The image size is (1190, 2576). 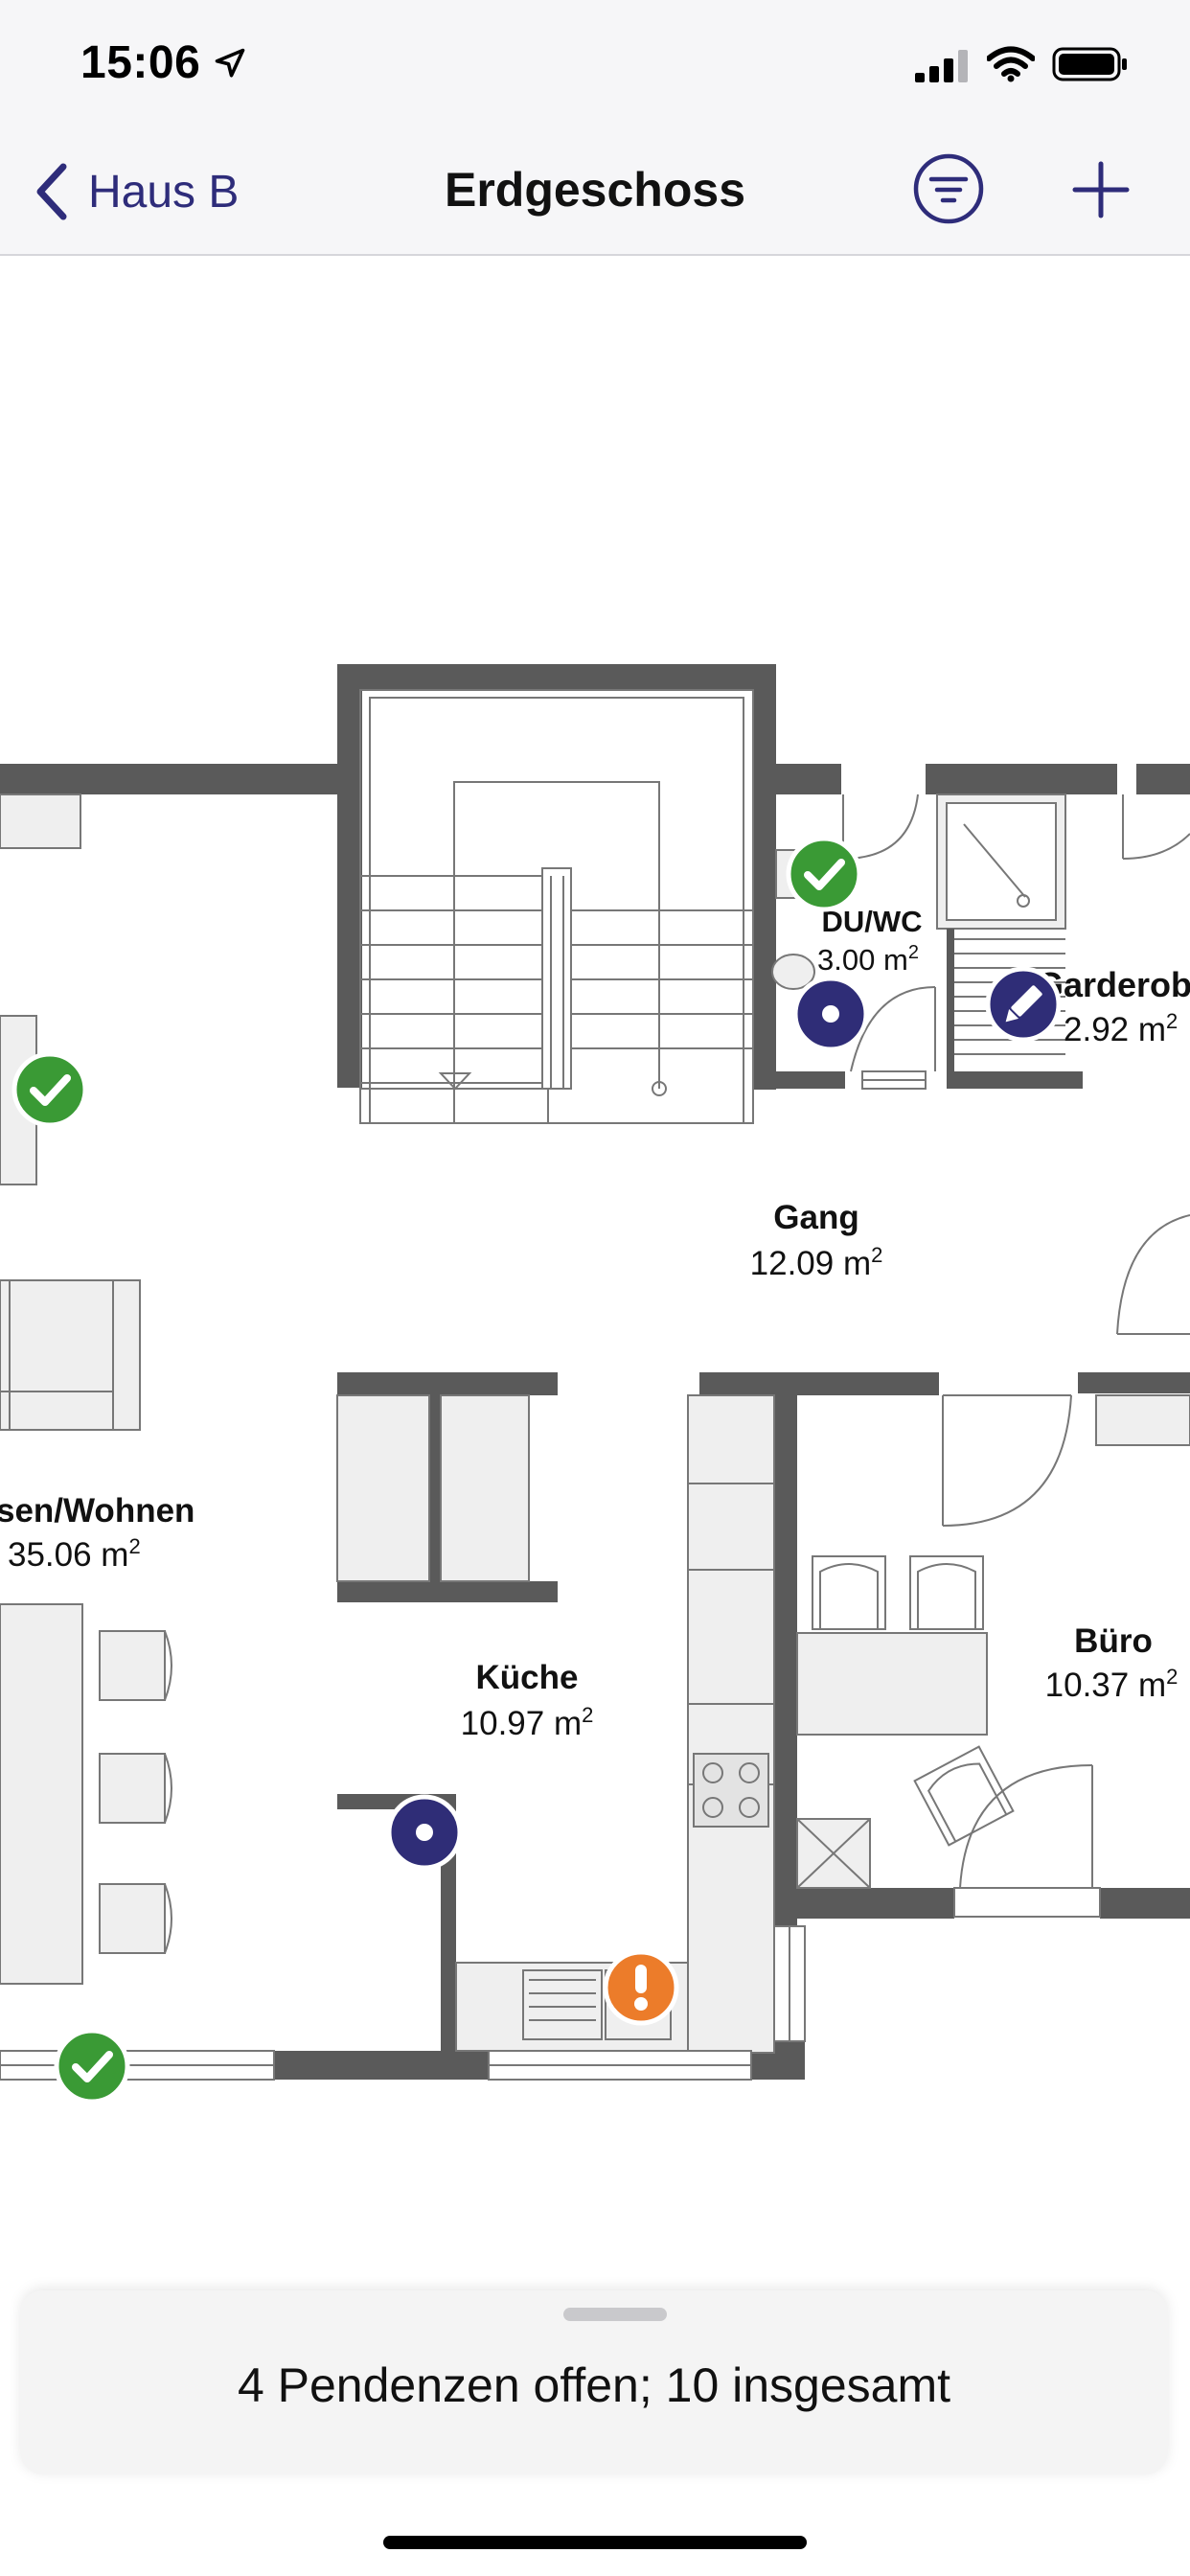 What do you see at coordinates (97, 1511) in the screenshot?
I see `room-name: sen/Wohnen` at bounding box center [97, 1511].